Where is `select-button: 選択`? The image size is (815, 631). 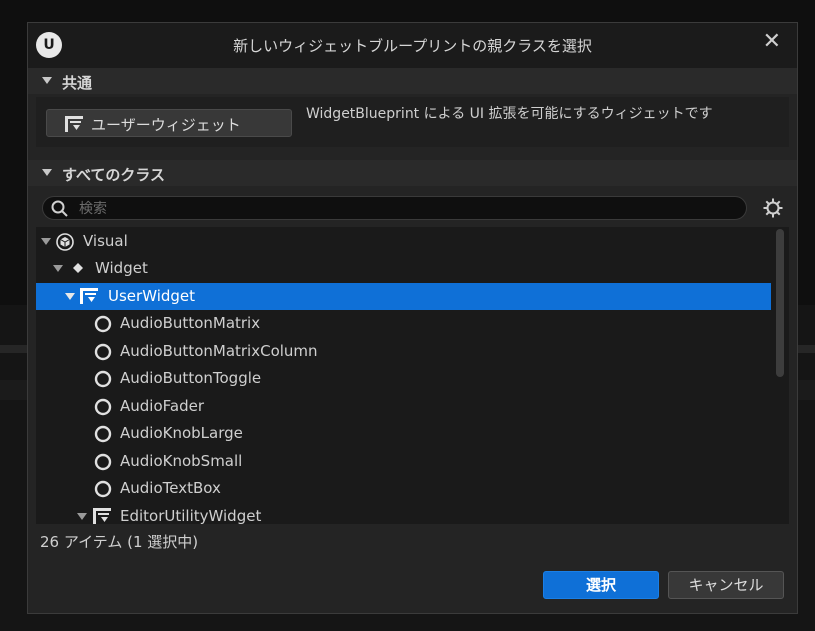
select-button: 選択 is located at coordinates (601, 585).